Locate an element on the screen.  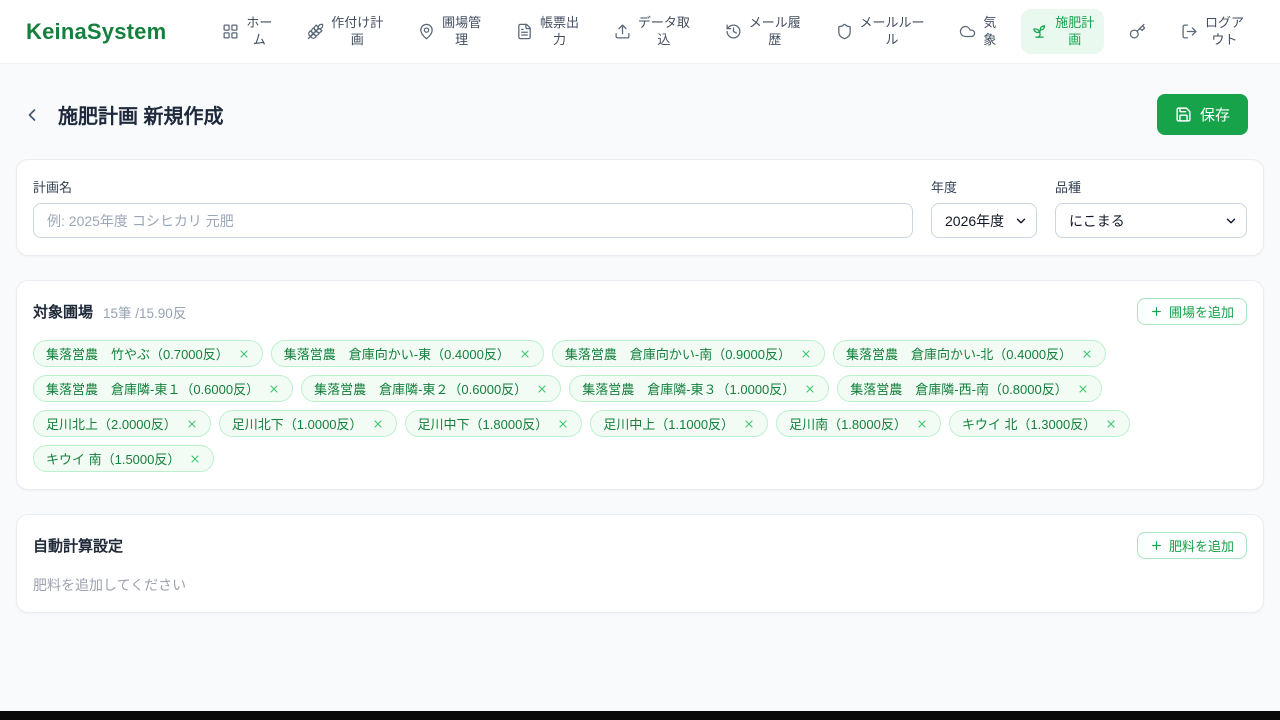
field-chip-label: キウイ 南（1.5000反） is located at coordinates (113, 459).